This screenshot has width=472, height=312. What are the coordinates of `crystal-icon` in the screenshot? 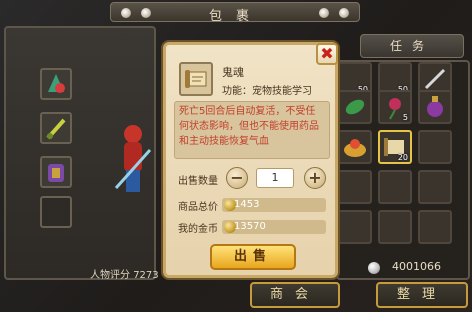 It's located at (56, 83).